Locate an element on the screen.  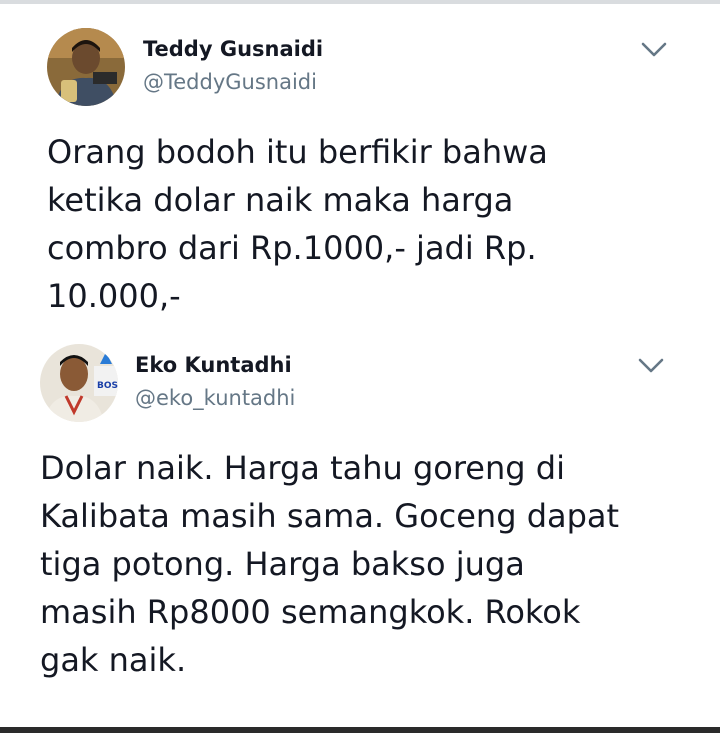
author-name: Eko Kuntadhi is located at coordinates (213, 365).